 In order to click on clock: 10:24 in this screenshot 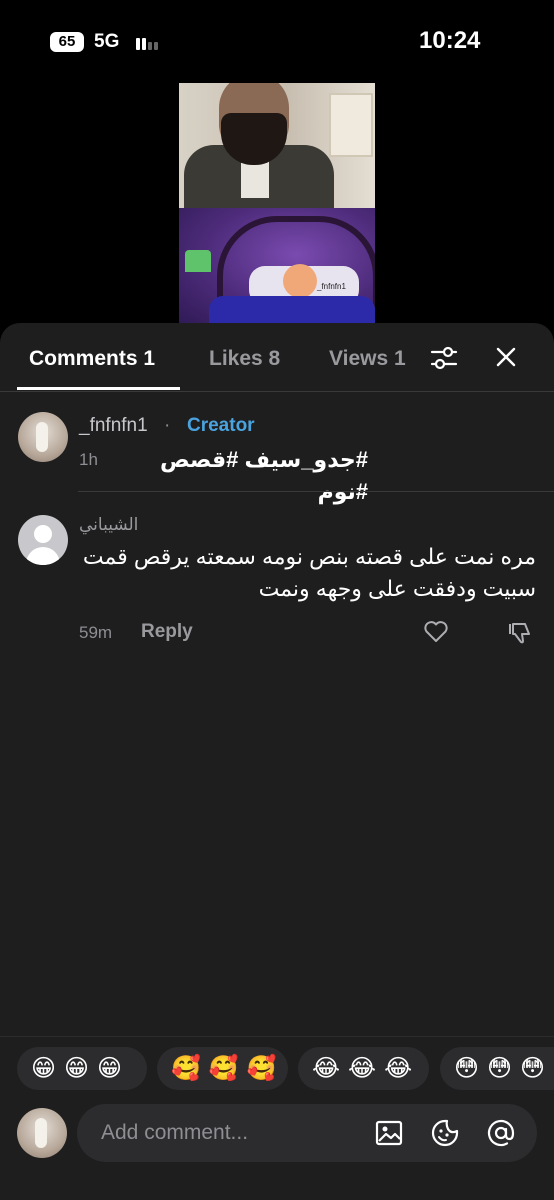, I will do `click(450, 40)`.